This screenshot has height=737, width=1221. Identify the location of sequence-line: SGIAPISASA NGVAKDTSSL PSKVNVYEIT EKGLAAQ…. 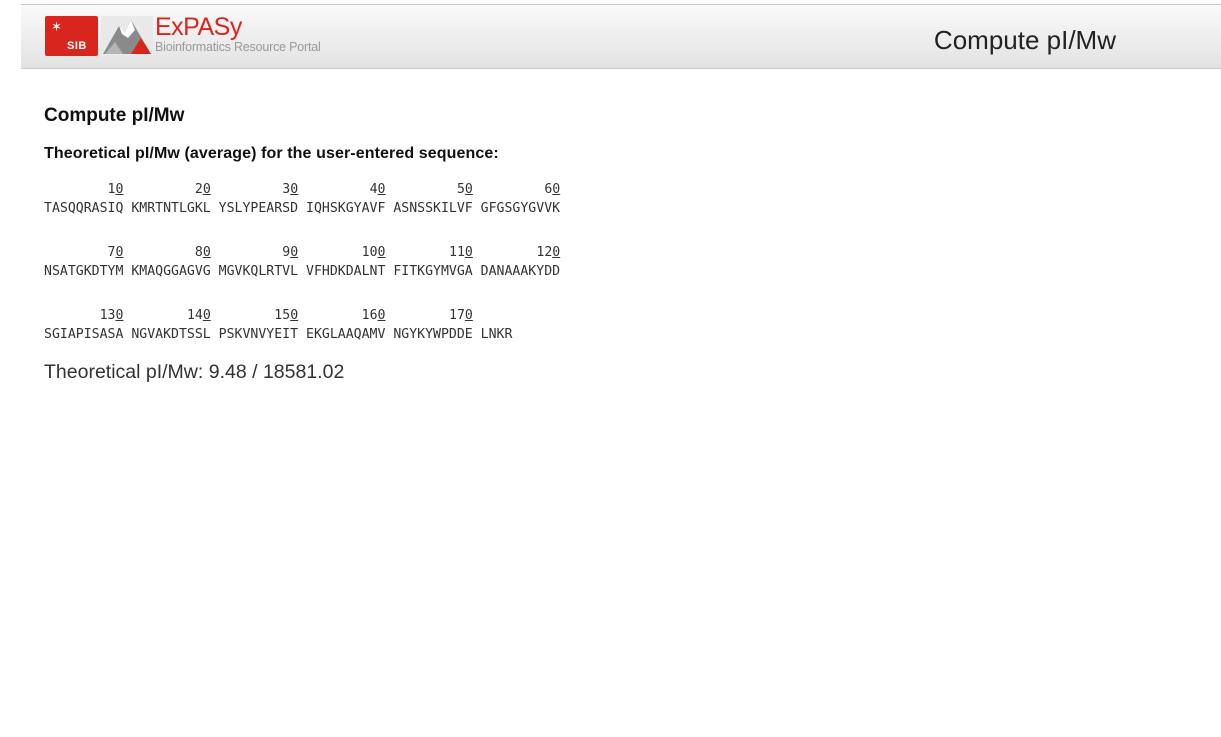
(278, 334).